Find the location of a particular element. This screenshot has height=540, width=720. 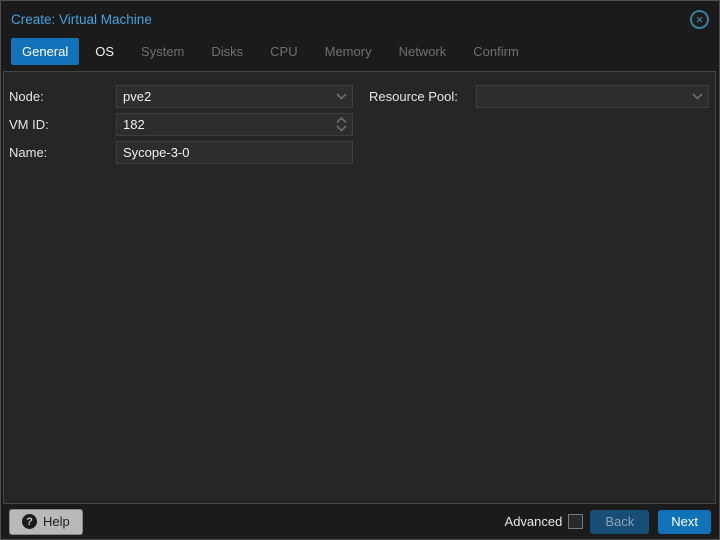

tab-confirm: Confirm is located at coordinates (496, 51).